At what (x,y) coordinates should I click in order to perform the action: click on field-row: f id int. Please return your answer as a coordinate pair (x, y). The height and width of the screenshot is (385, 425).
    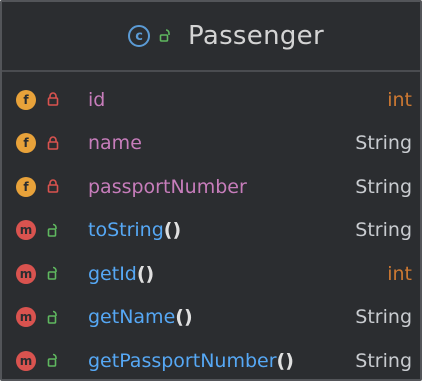
    Looking at the image, I should click on (211, 100).